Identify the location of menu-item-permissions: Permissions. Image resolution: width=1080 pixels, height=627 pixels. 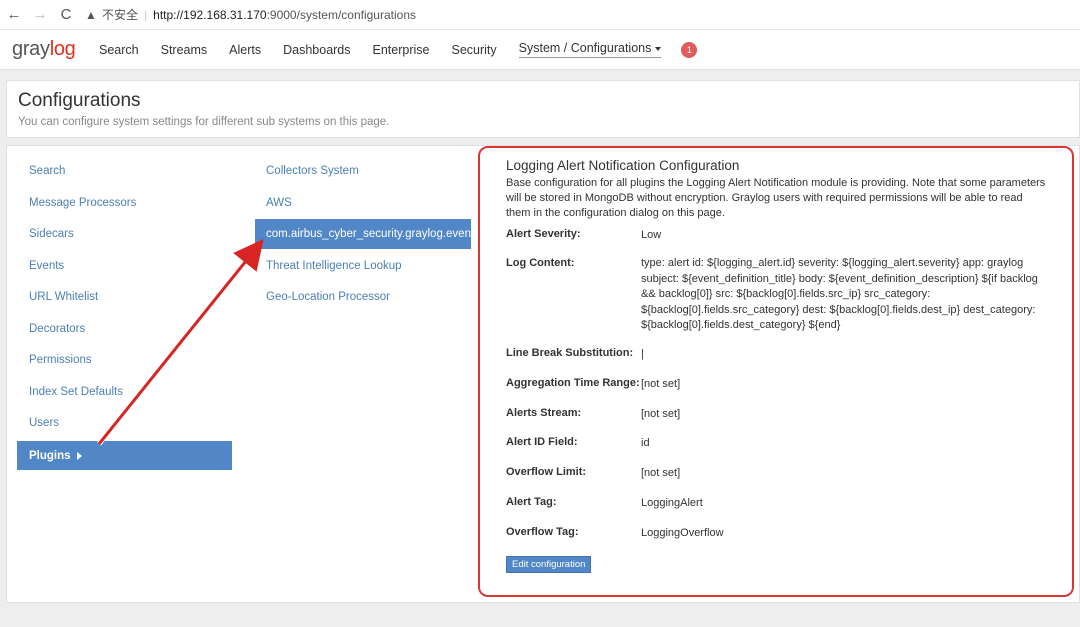
(60, 360).